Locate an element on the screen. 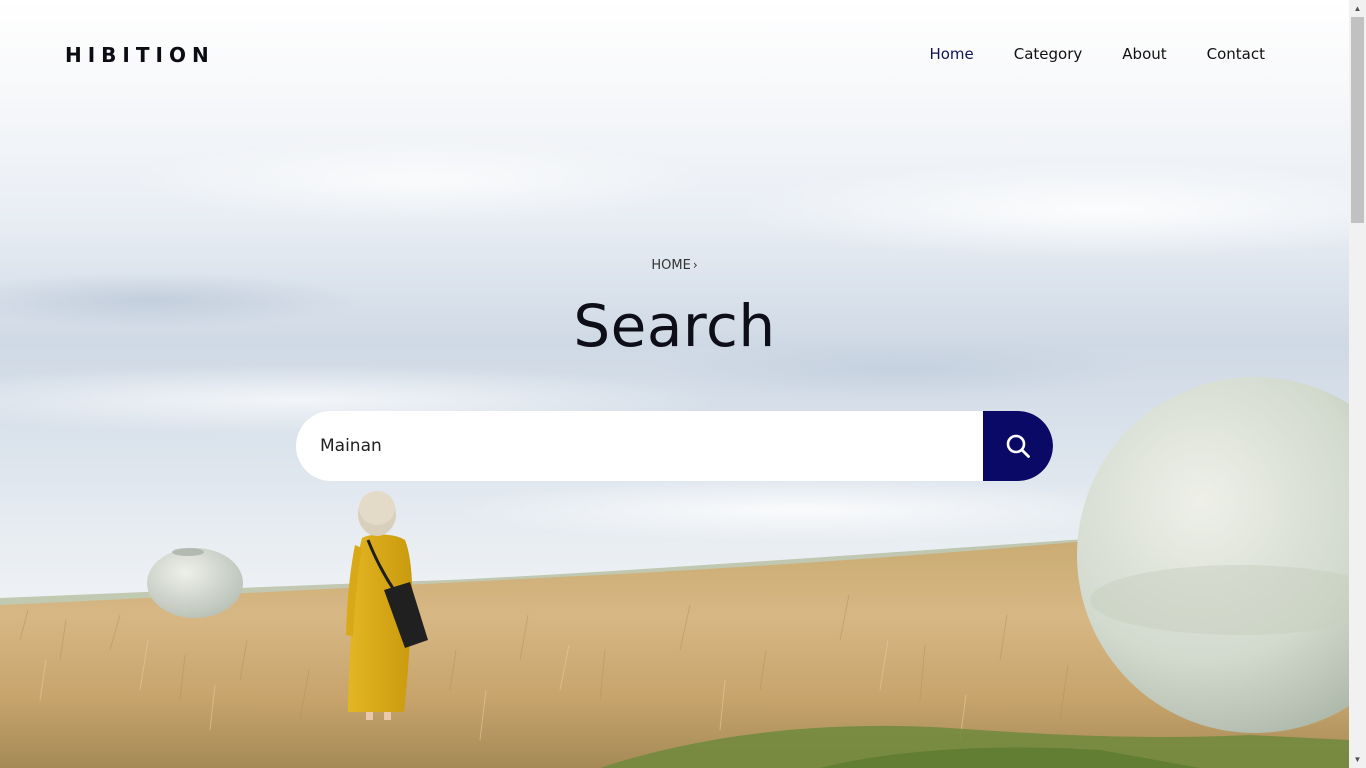  search-icon is located at coordinates (1018, 446).